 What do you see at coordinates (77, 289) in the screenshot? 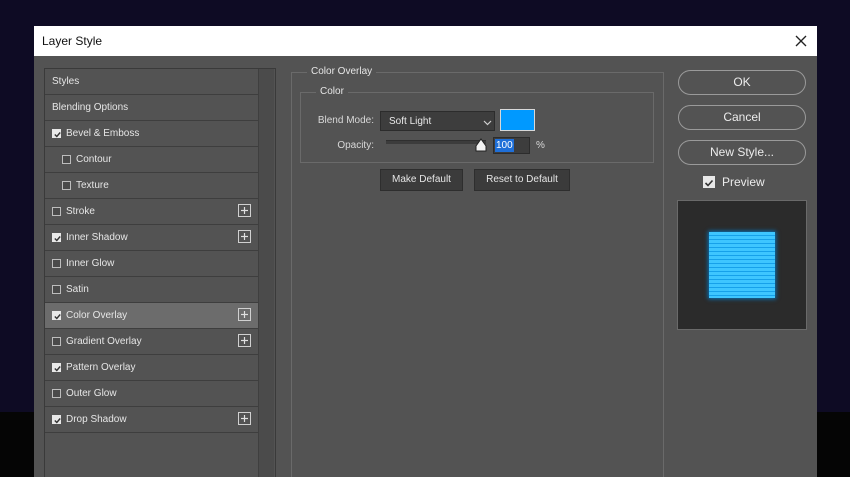
I see `style-item-label: Satin` at bounding box center [77, 289].